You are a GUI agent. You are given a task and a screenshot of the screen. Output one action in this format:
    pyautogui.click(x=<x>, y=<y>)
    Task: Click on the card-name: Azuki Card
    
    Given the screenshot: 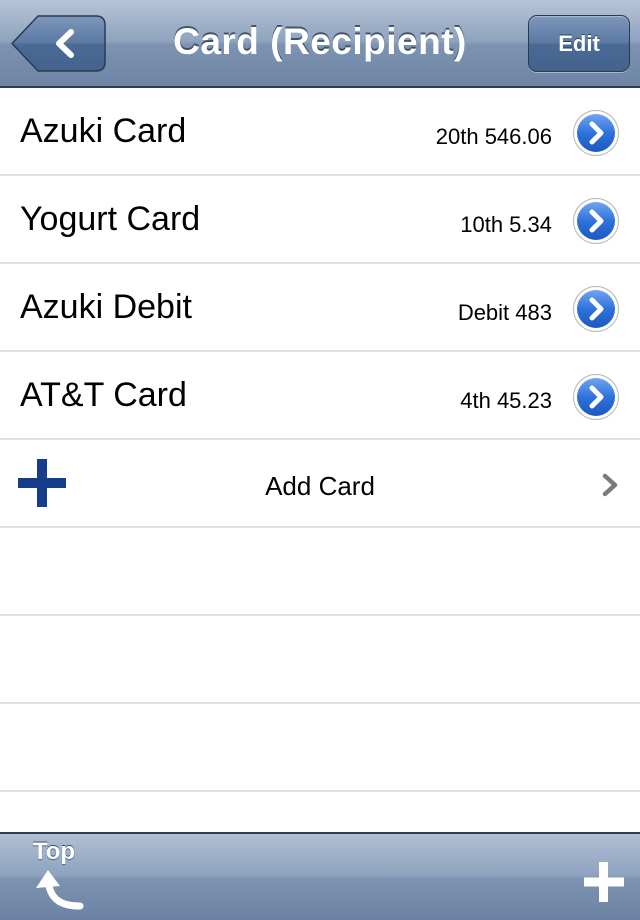 What is the action you would take?
    pyautogui.click(x=103, y=131)
    